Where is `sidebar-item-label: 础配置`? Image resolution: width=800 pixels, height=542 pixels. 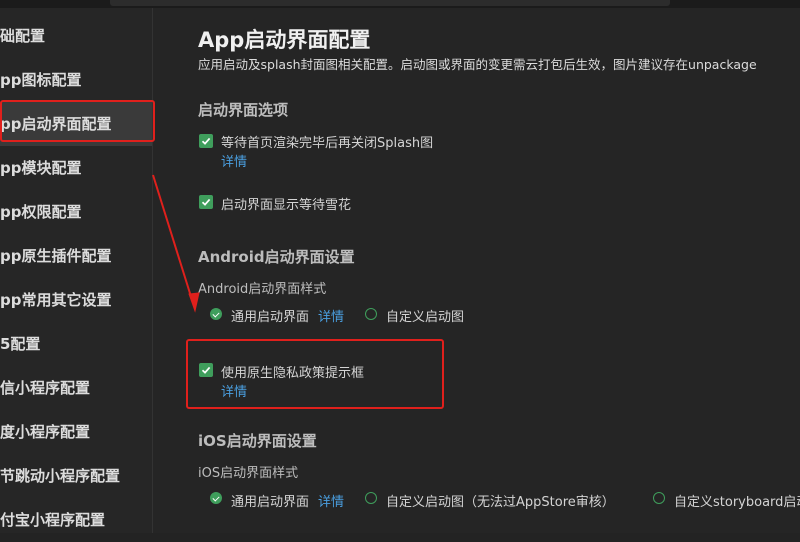
sidebar-item-label: 础配置 is located at coordinates (23, 36).